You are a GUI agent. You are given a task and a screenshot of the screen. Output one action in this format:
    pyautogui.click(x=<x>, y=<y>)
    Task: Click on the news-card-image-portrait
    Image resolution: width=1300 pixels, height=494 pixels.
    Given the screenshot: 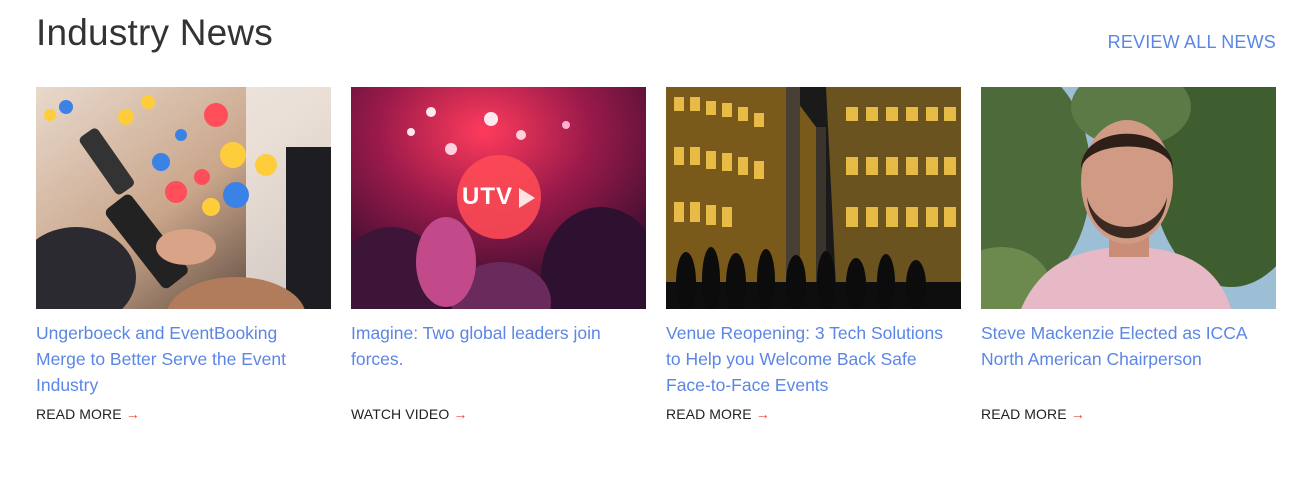 What is the action you would take?
    pyautogui.click(x=1128, y=198)
    